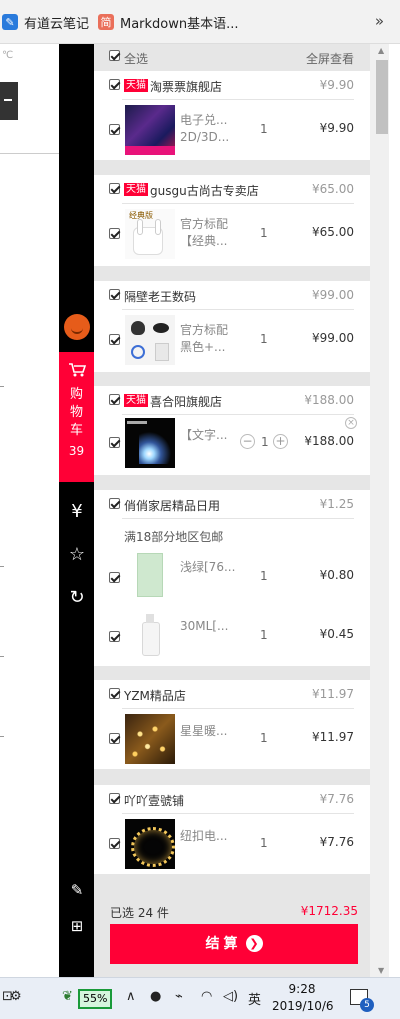  What do you see at coordinates (76, 412) in the screenshot?
I see `cart-label-2: 物` at bounding box center [76, 412].